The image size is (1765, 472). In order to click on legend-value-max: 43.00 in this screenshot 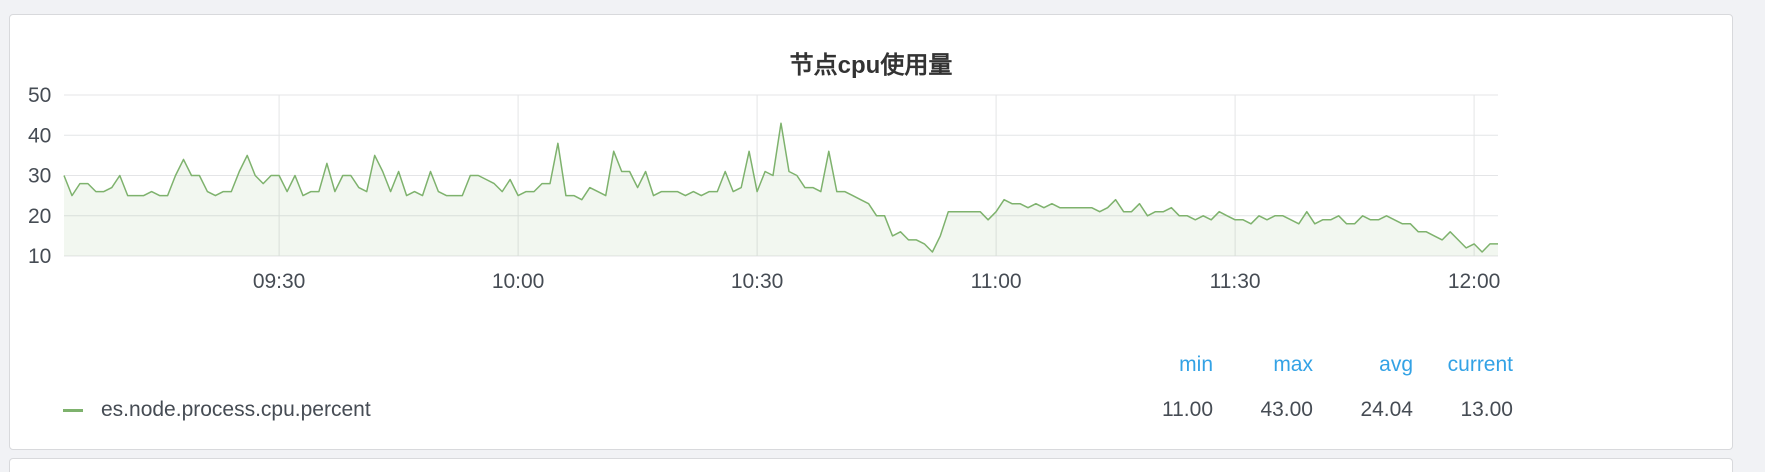, I will do `click(1286, 409)`.